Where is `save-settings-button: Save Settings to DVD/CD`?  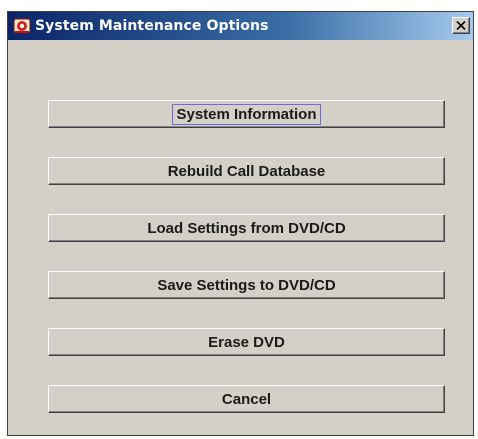 save-settings-button: Save Settings to DVD/CD is located at coordinates (246, 285).